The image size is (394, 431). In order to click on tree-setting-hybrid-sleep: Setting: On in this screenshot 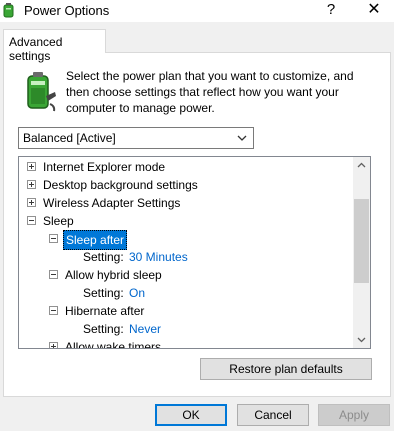, I will do `click(114, 293)`.